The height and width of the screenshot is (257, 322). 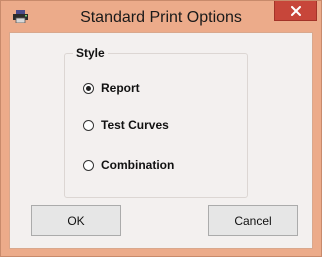 What do you see at coordinates (135, 125) in the screenshot?
I see `radio-test-curves-label: Test Curves` at bounding box center [135, 125].